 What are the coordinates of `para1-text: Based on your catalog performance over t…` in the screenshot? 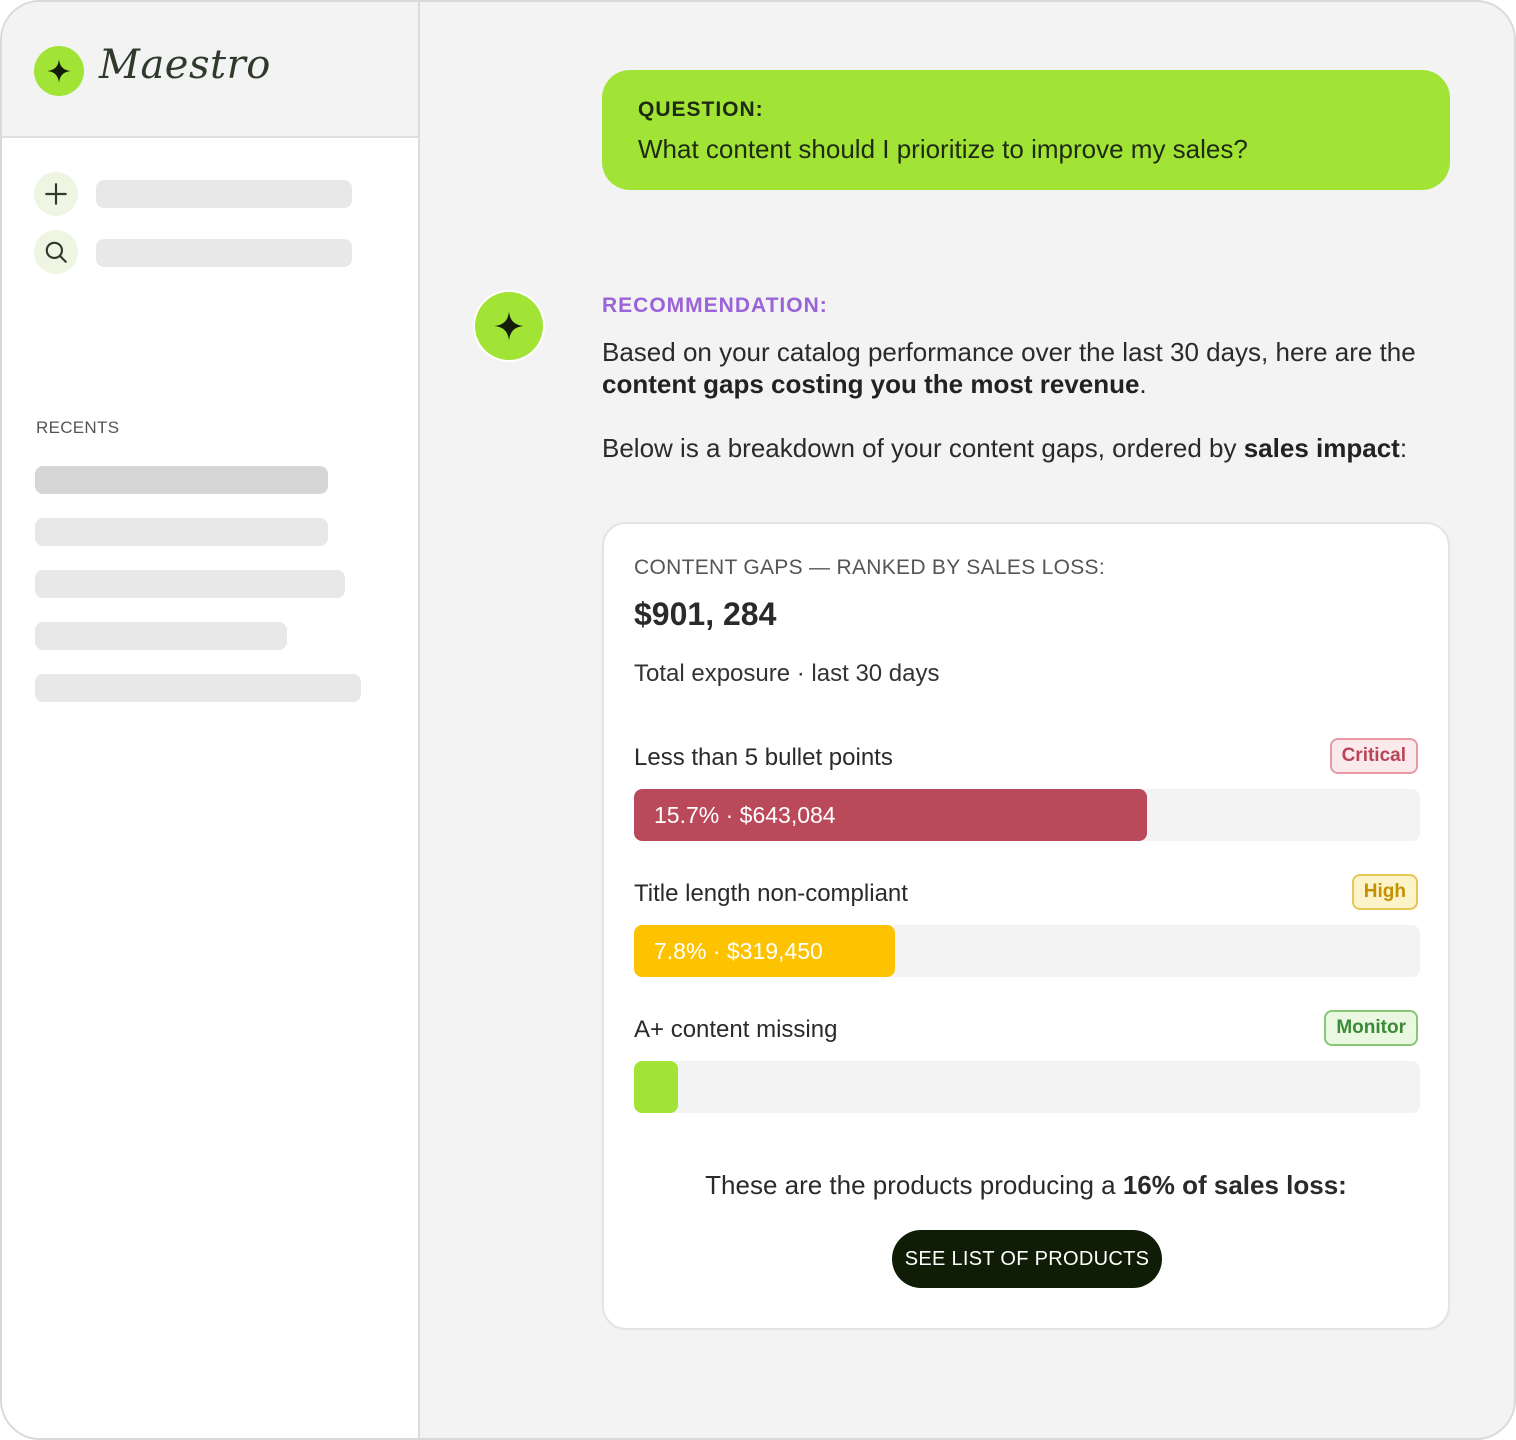 It's located at (1009, 352).